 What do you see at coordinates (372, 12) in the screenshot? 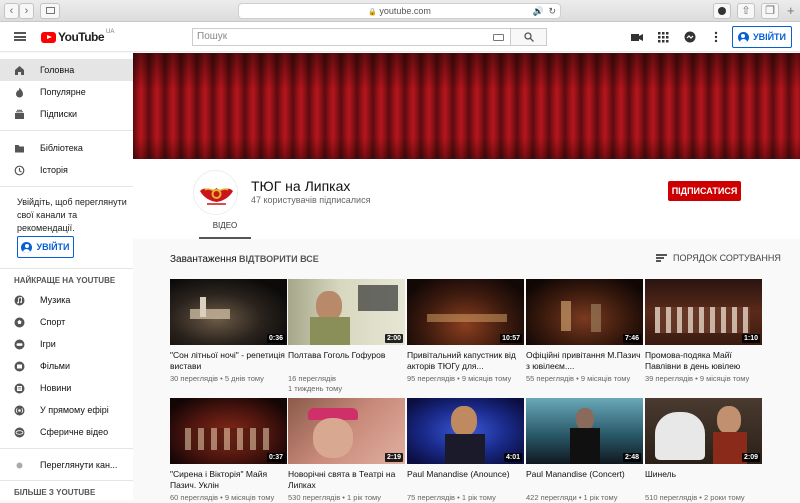
I see `lock-icon: 🔒` at bounding box center [372, 12].